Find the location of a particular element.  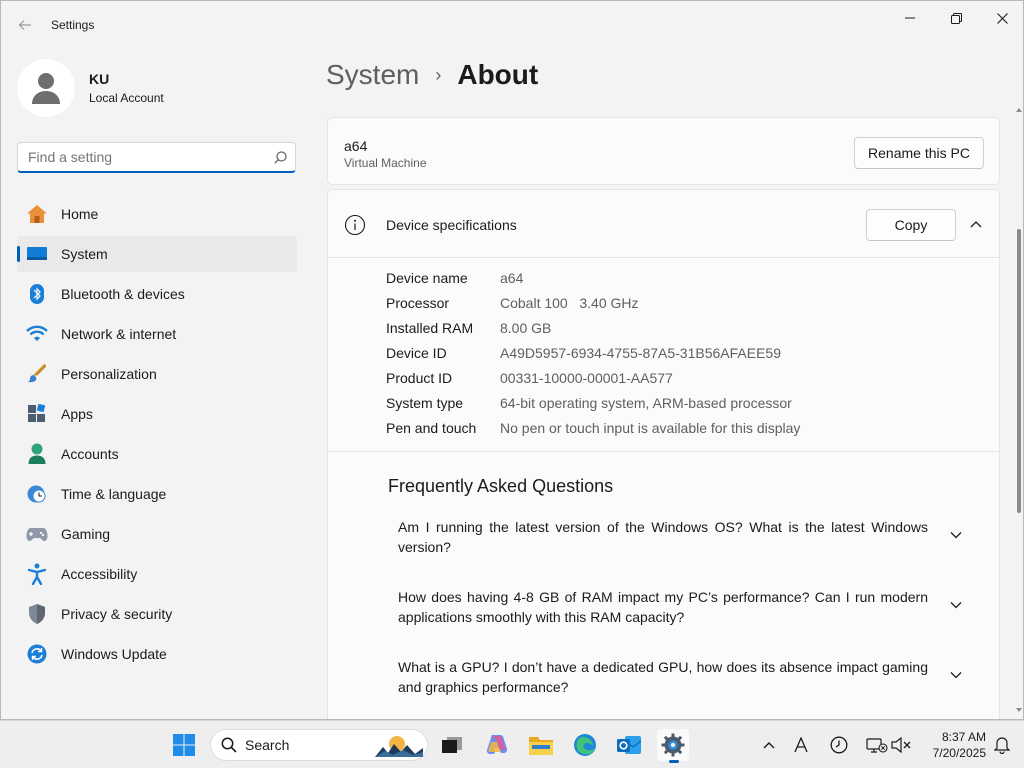

spec-row-device-name: Device name a64 is located at coordinates (593, 282).